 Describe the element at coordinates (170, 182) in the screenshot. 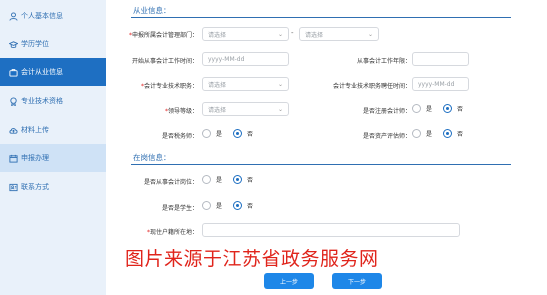

I see `on-duty-label: 是否从事会计岗位：` at that location.